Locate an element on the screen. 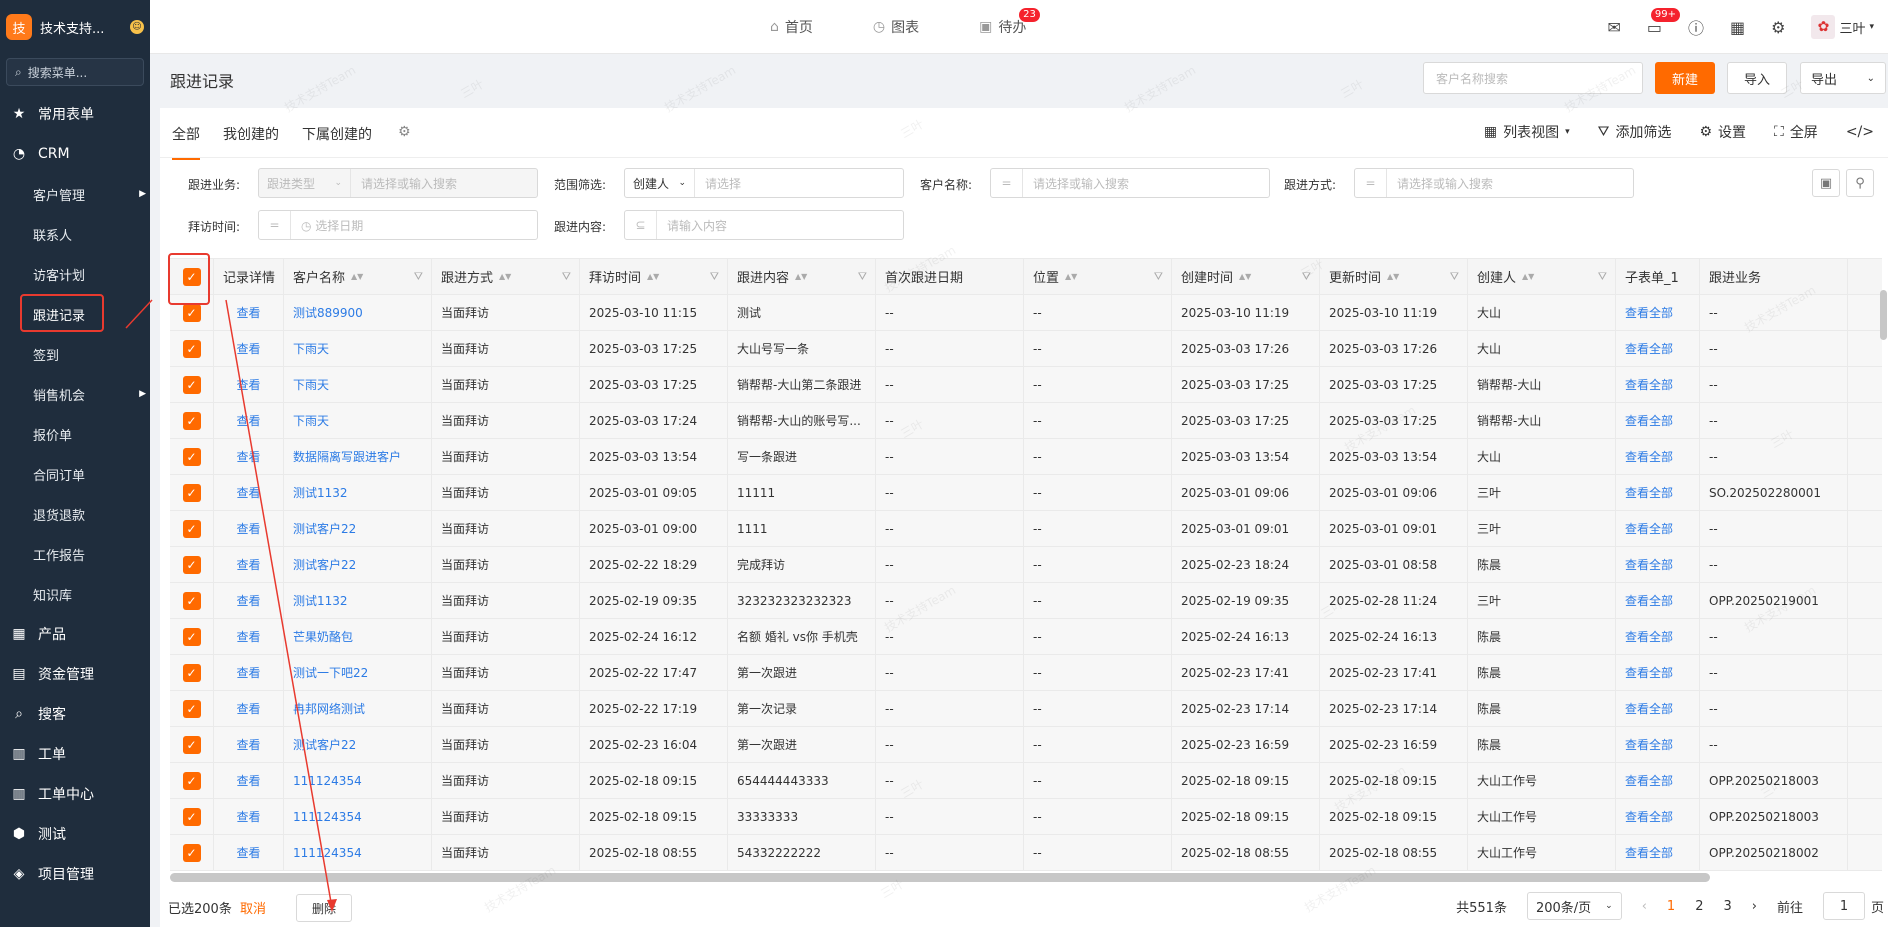 Image resolution: width=1888 pixels, height=927 pixels. customer-search-input: 客户名称搜索 is located at coordinates (1533, 78).